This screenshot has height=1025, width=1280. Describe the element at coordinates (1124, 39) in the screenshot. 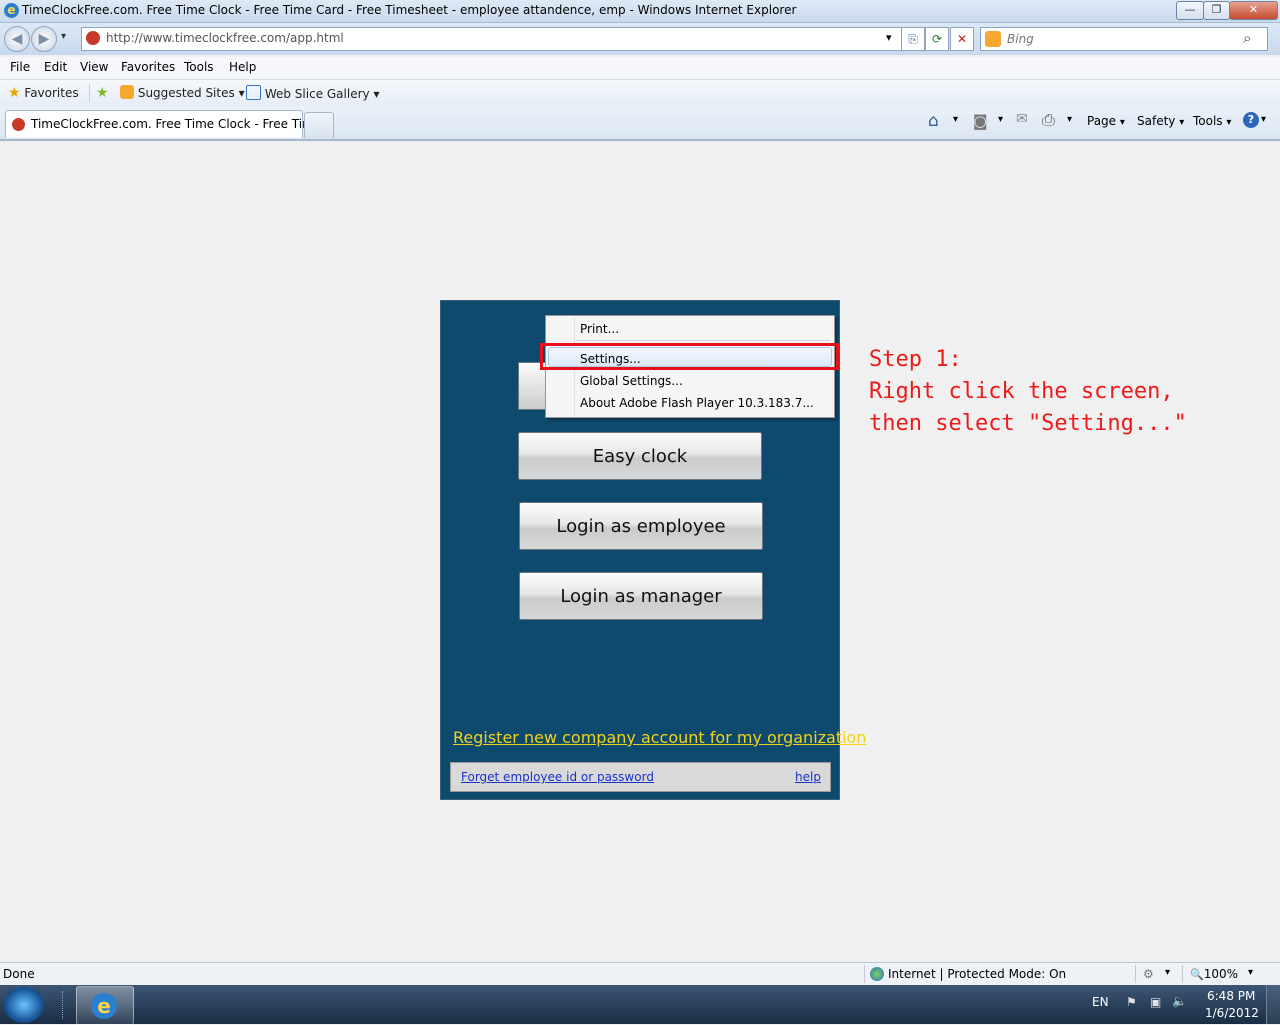

I see `search-box: Bing ⌕` at that location.